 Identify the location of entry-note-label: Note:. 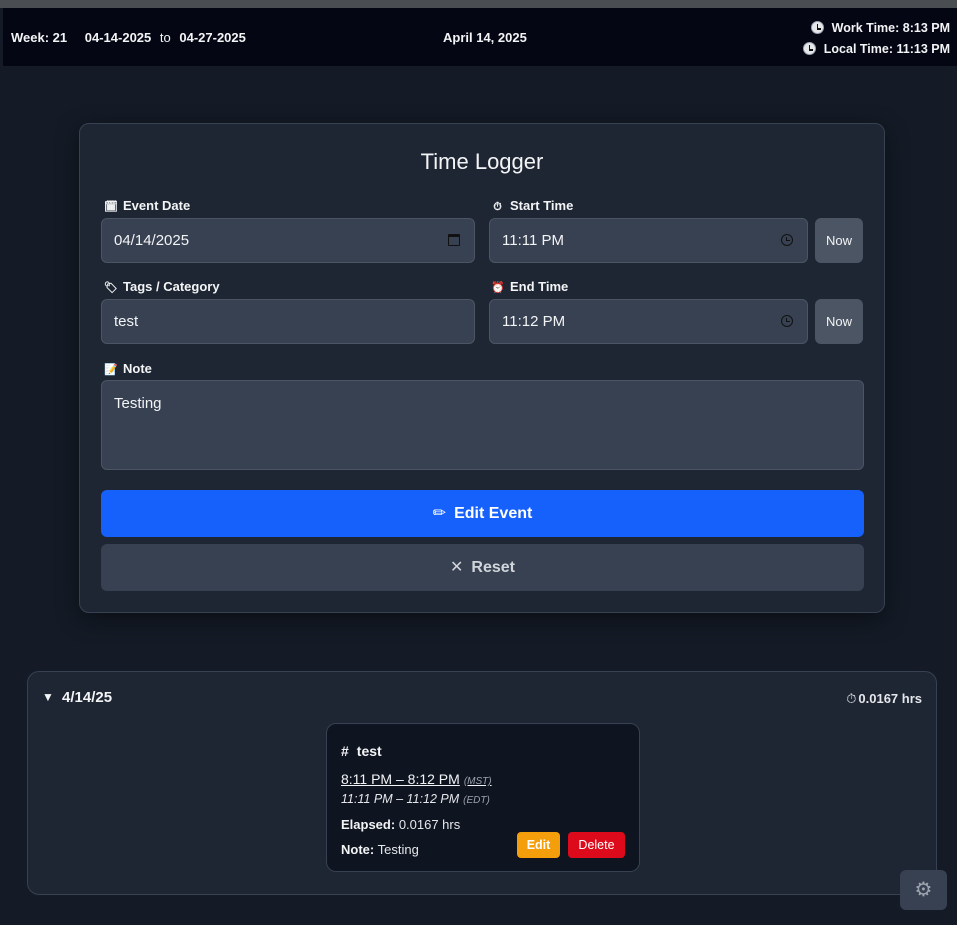
(358, 849).